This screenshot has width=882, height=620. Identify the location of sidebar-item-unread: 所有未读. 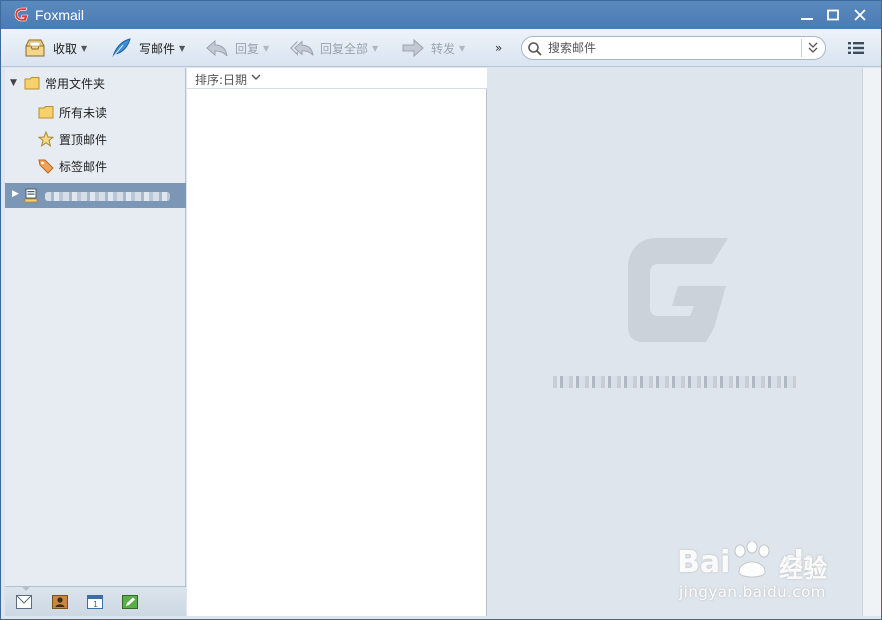
(95, 112).